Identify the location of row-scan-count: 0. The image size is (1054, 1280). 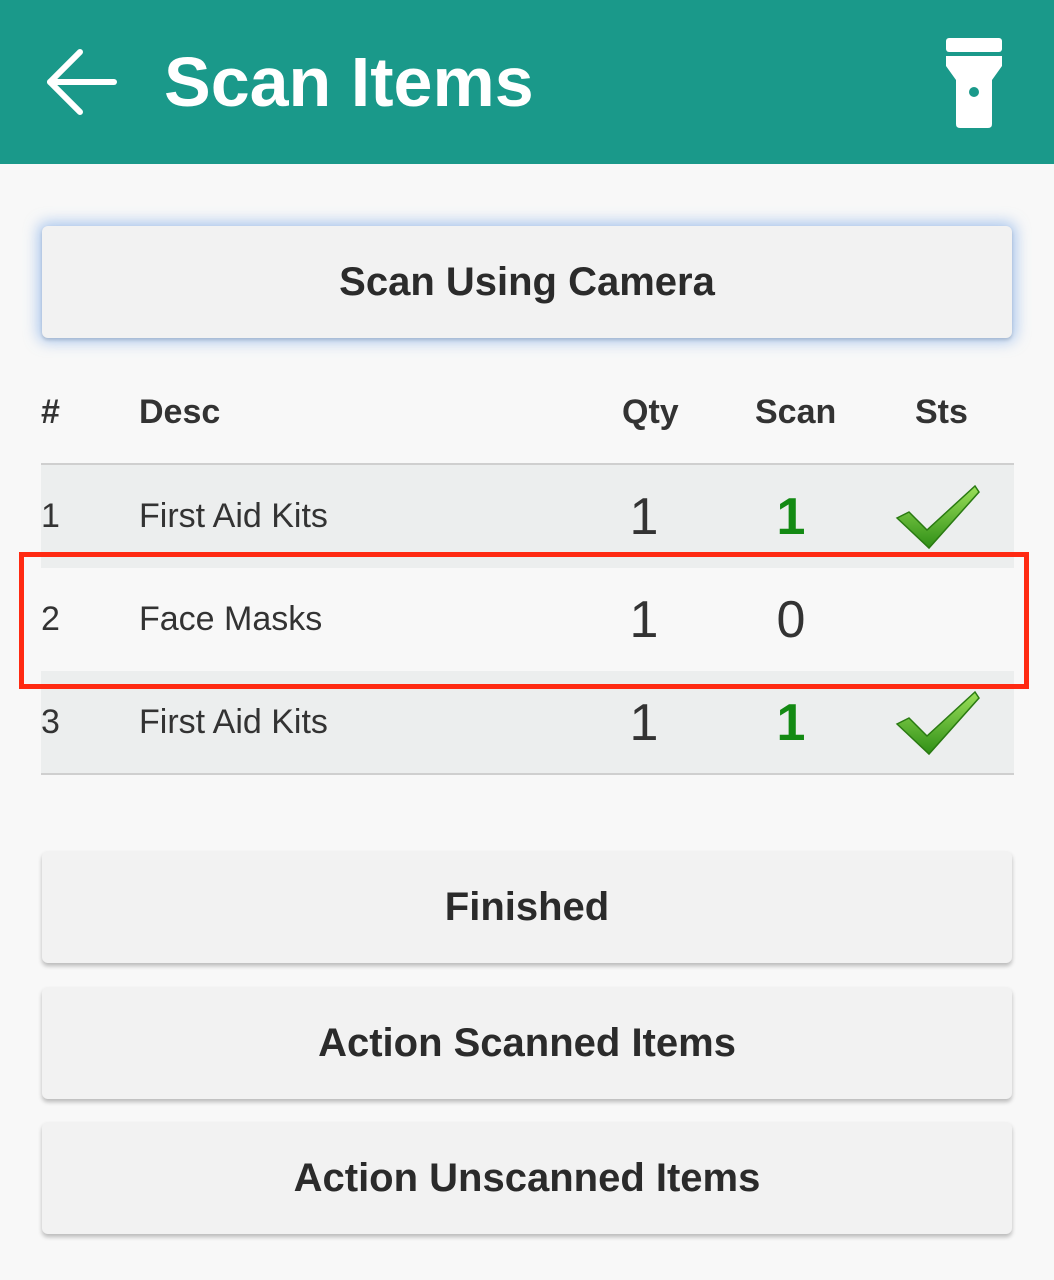
(791, 619).